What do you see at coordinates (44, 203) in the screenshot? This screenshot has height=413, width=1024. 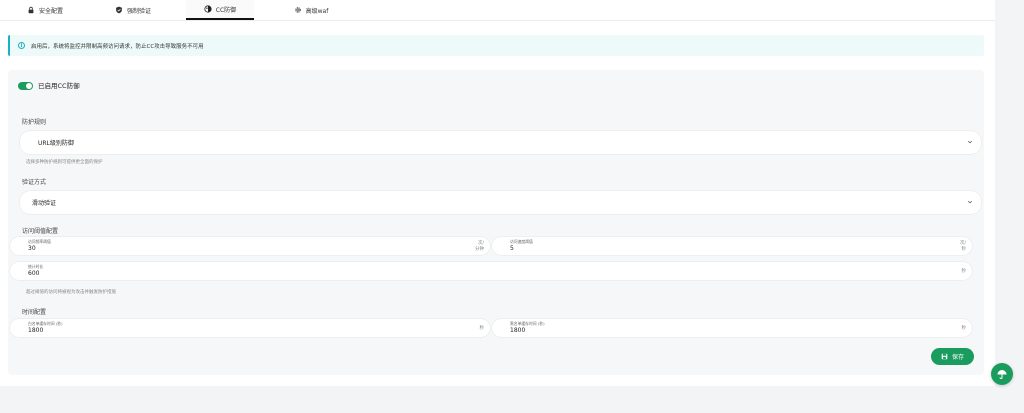 I see `select-value: 滑动验证` at bounding box center [44, 203].